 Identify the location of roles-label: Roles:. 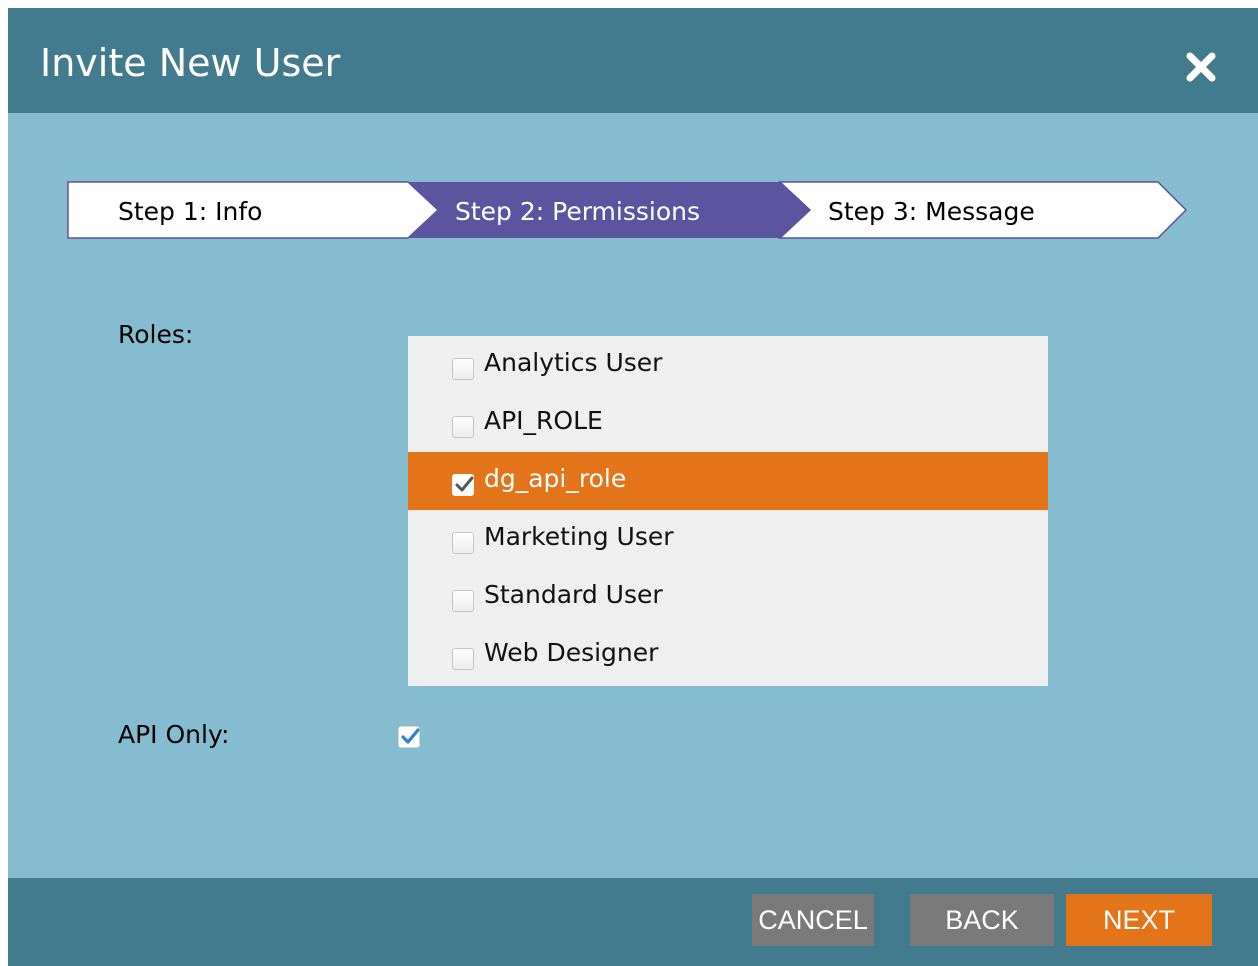
(156, 334).